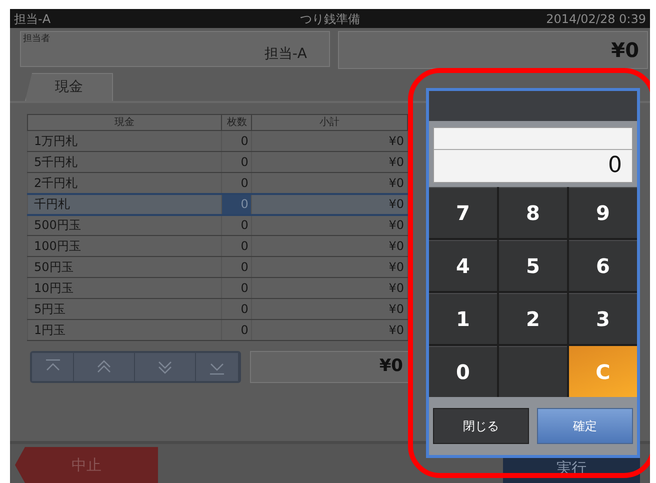 This screenshot has width=656, height=483. I want to click on table-row: 50円玉 0 ¥0, so click(218, 267).